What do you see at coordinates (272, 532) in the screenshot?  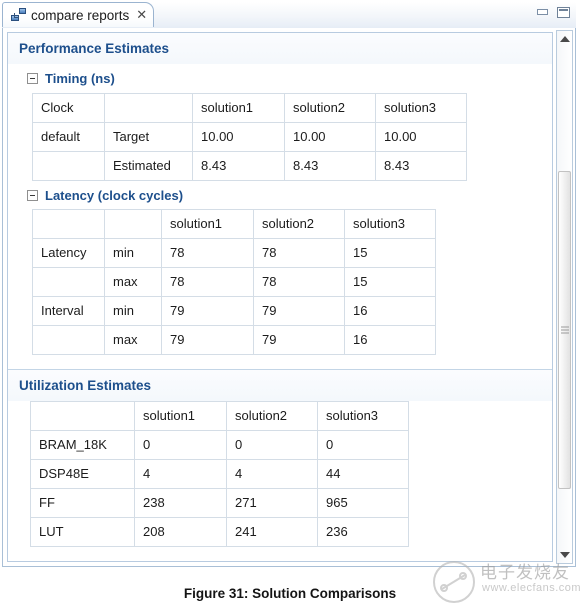 I see `cell: 241` at bounding box center [272, 532].